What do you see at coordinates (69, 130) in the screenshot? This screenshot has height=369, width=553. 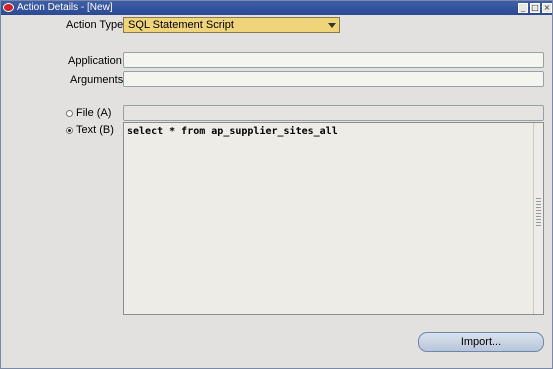 I see `text-radio` at bounding box center [69, 130].